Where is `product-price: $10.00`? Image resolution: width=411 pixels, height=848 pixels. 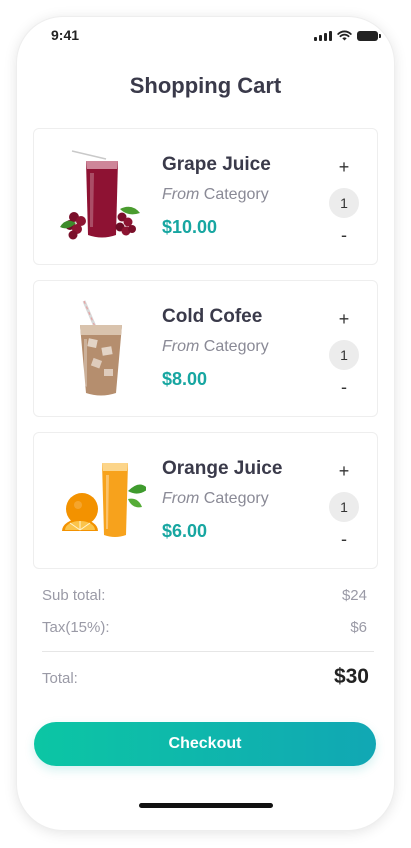
product-price: $10.00 is located at coordinates (190, 227).